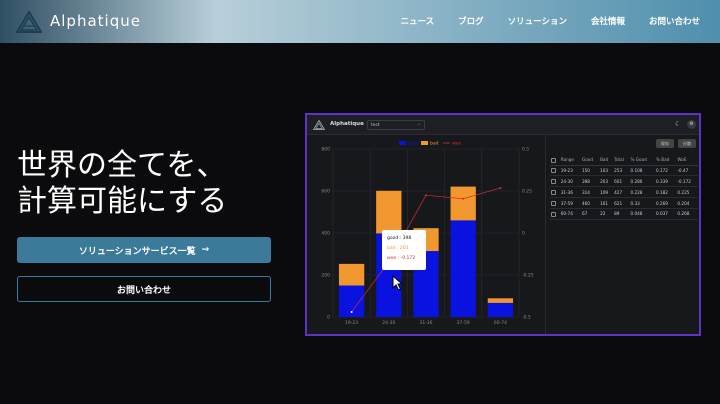  I want to click on cell-pct-good: 0.33, so click(642, 203).